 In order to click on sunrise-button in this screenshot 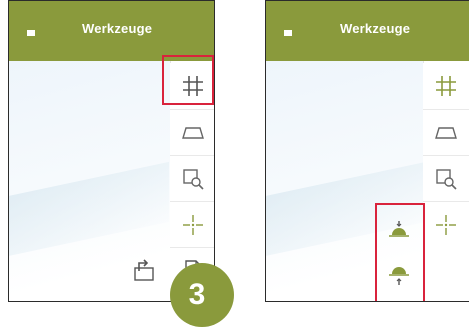, I will do `click(399, 276)`.